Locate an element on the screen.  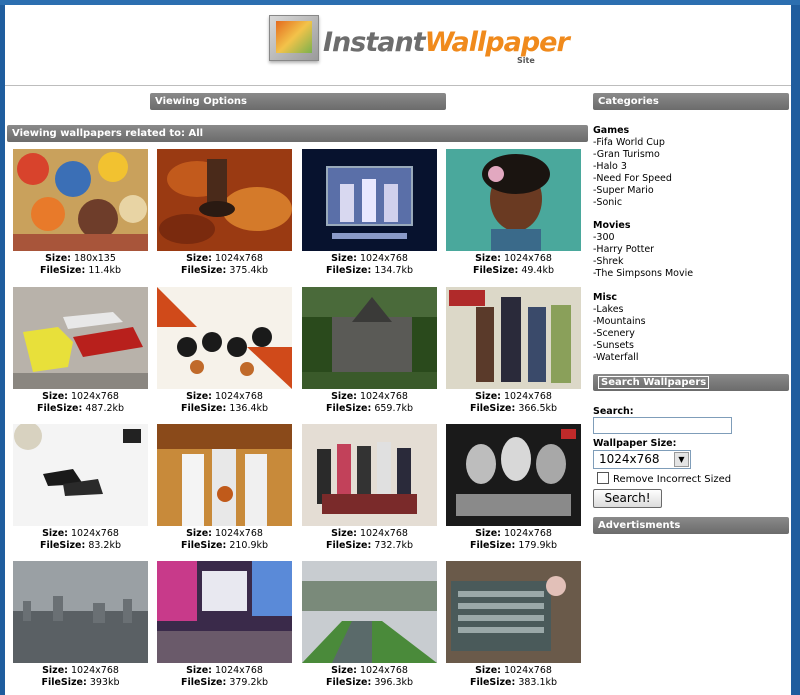
category-link: -Harry Potter is located at coordinates (643, 250).